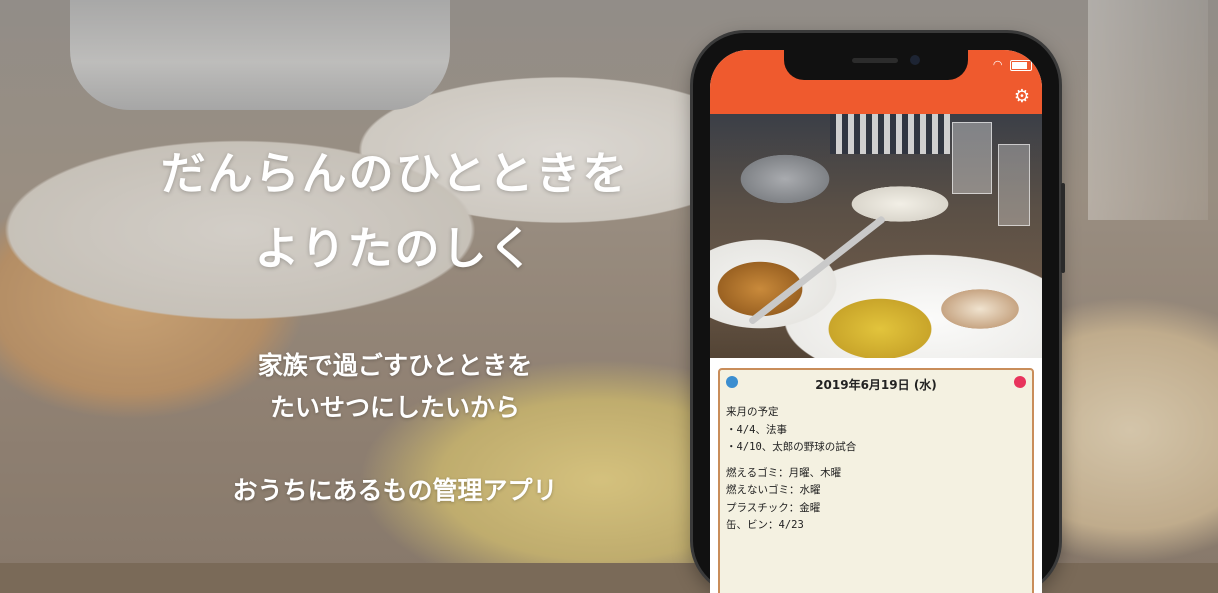 The height and width of the screenshot is (593, 1218). I want to click on status-bar: ◠, so click(1012, 64).